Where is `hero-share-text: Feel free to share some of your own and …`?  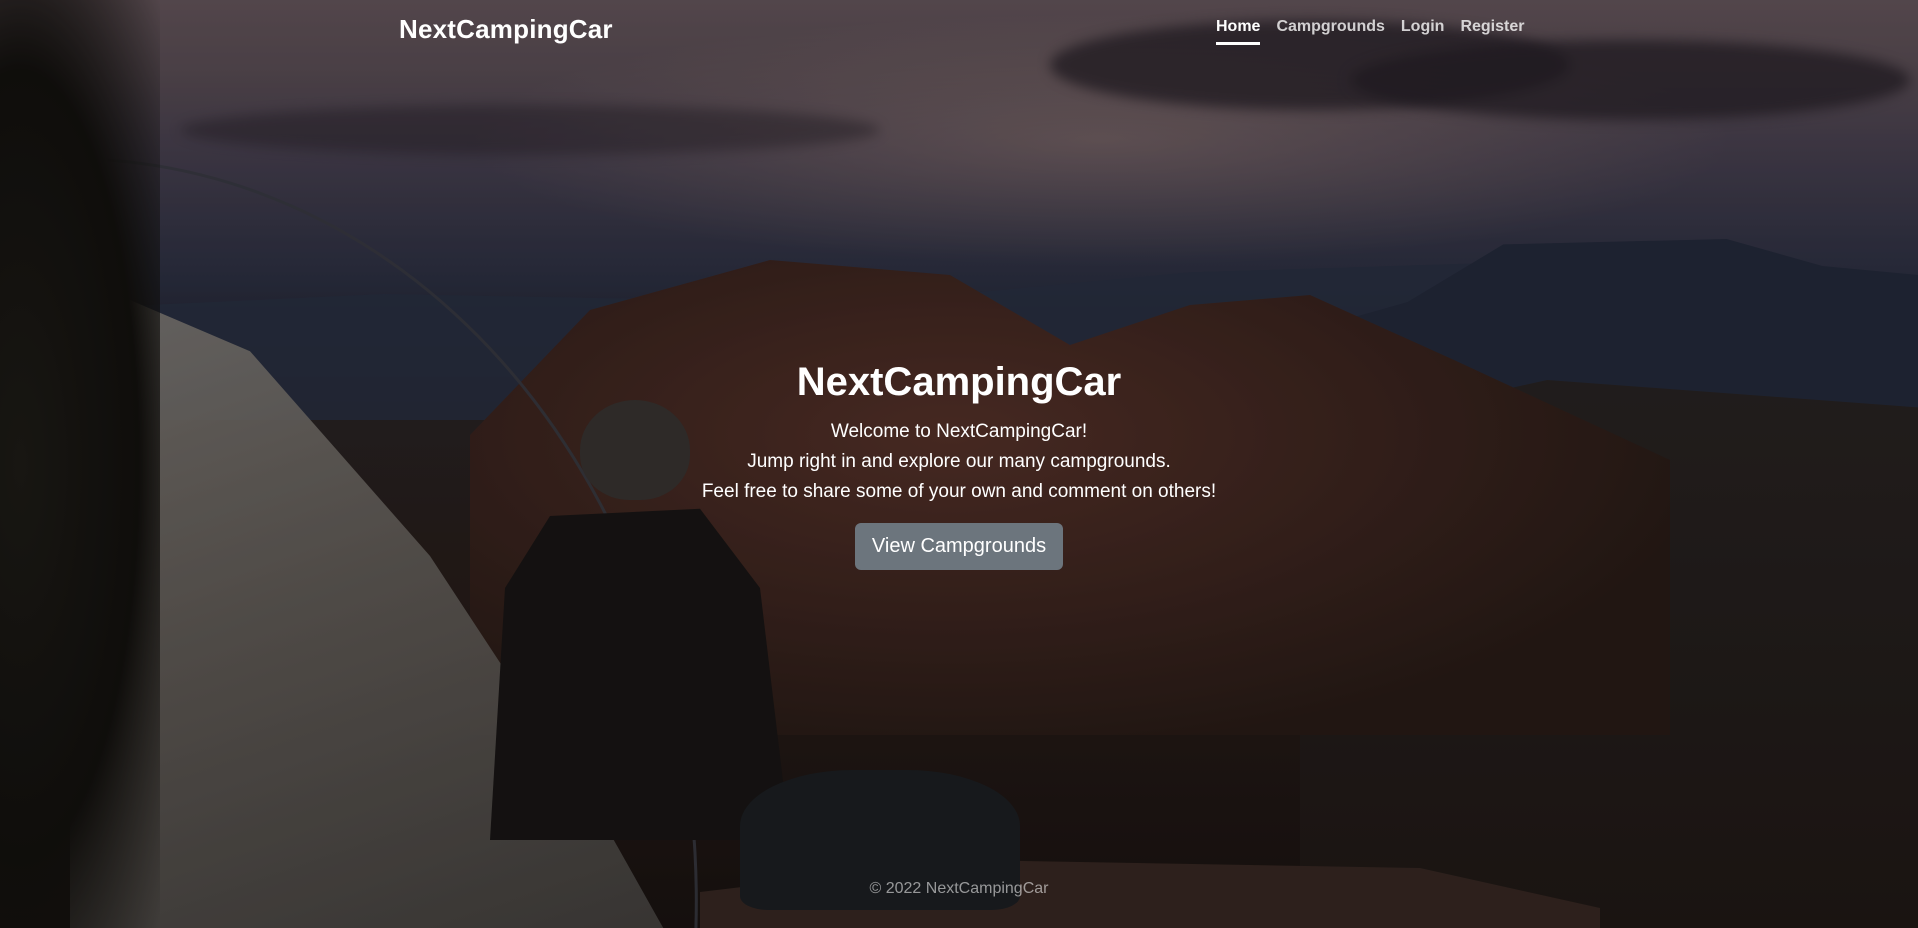
hero-share-text: Feel free to share some of your own and … is located at coordinates (959, 491).